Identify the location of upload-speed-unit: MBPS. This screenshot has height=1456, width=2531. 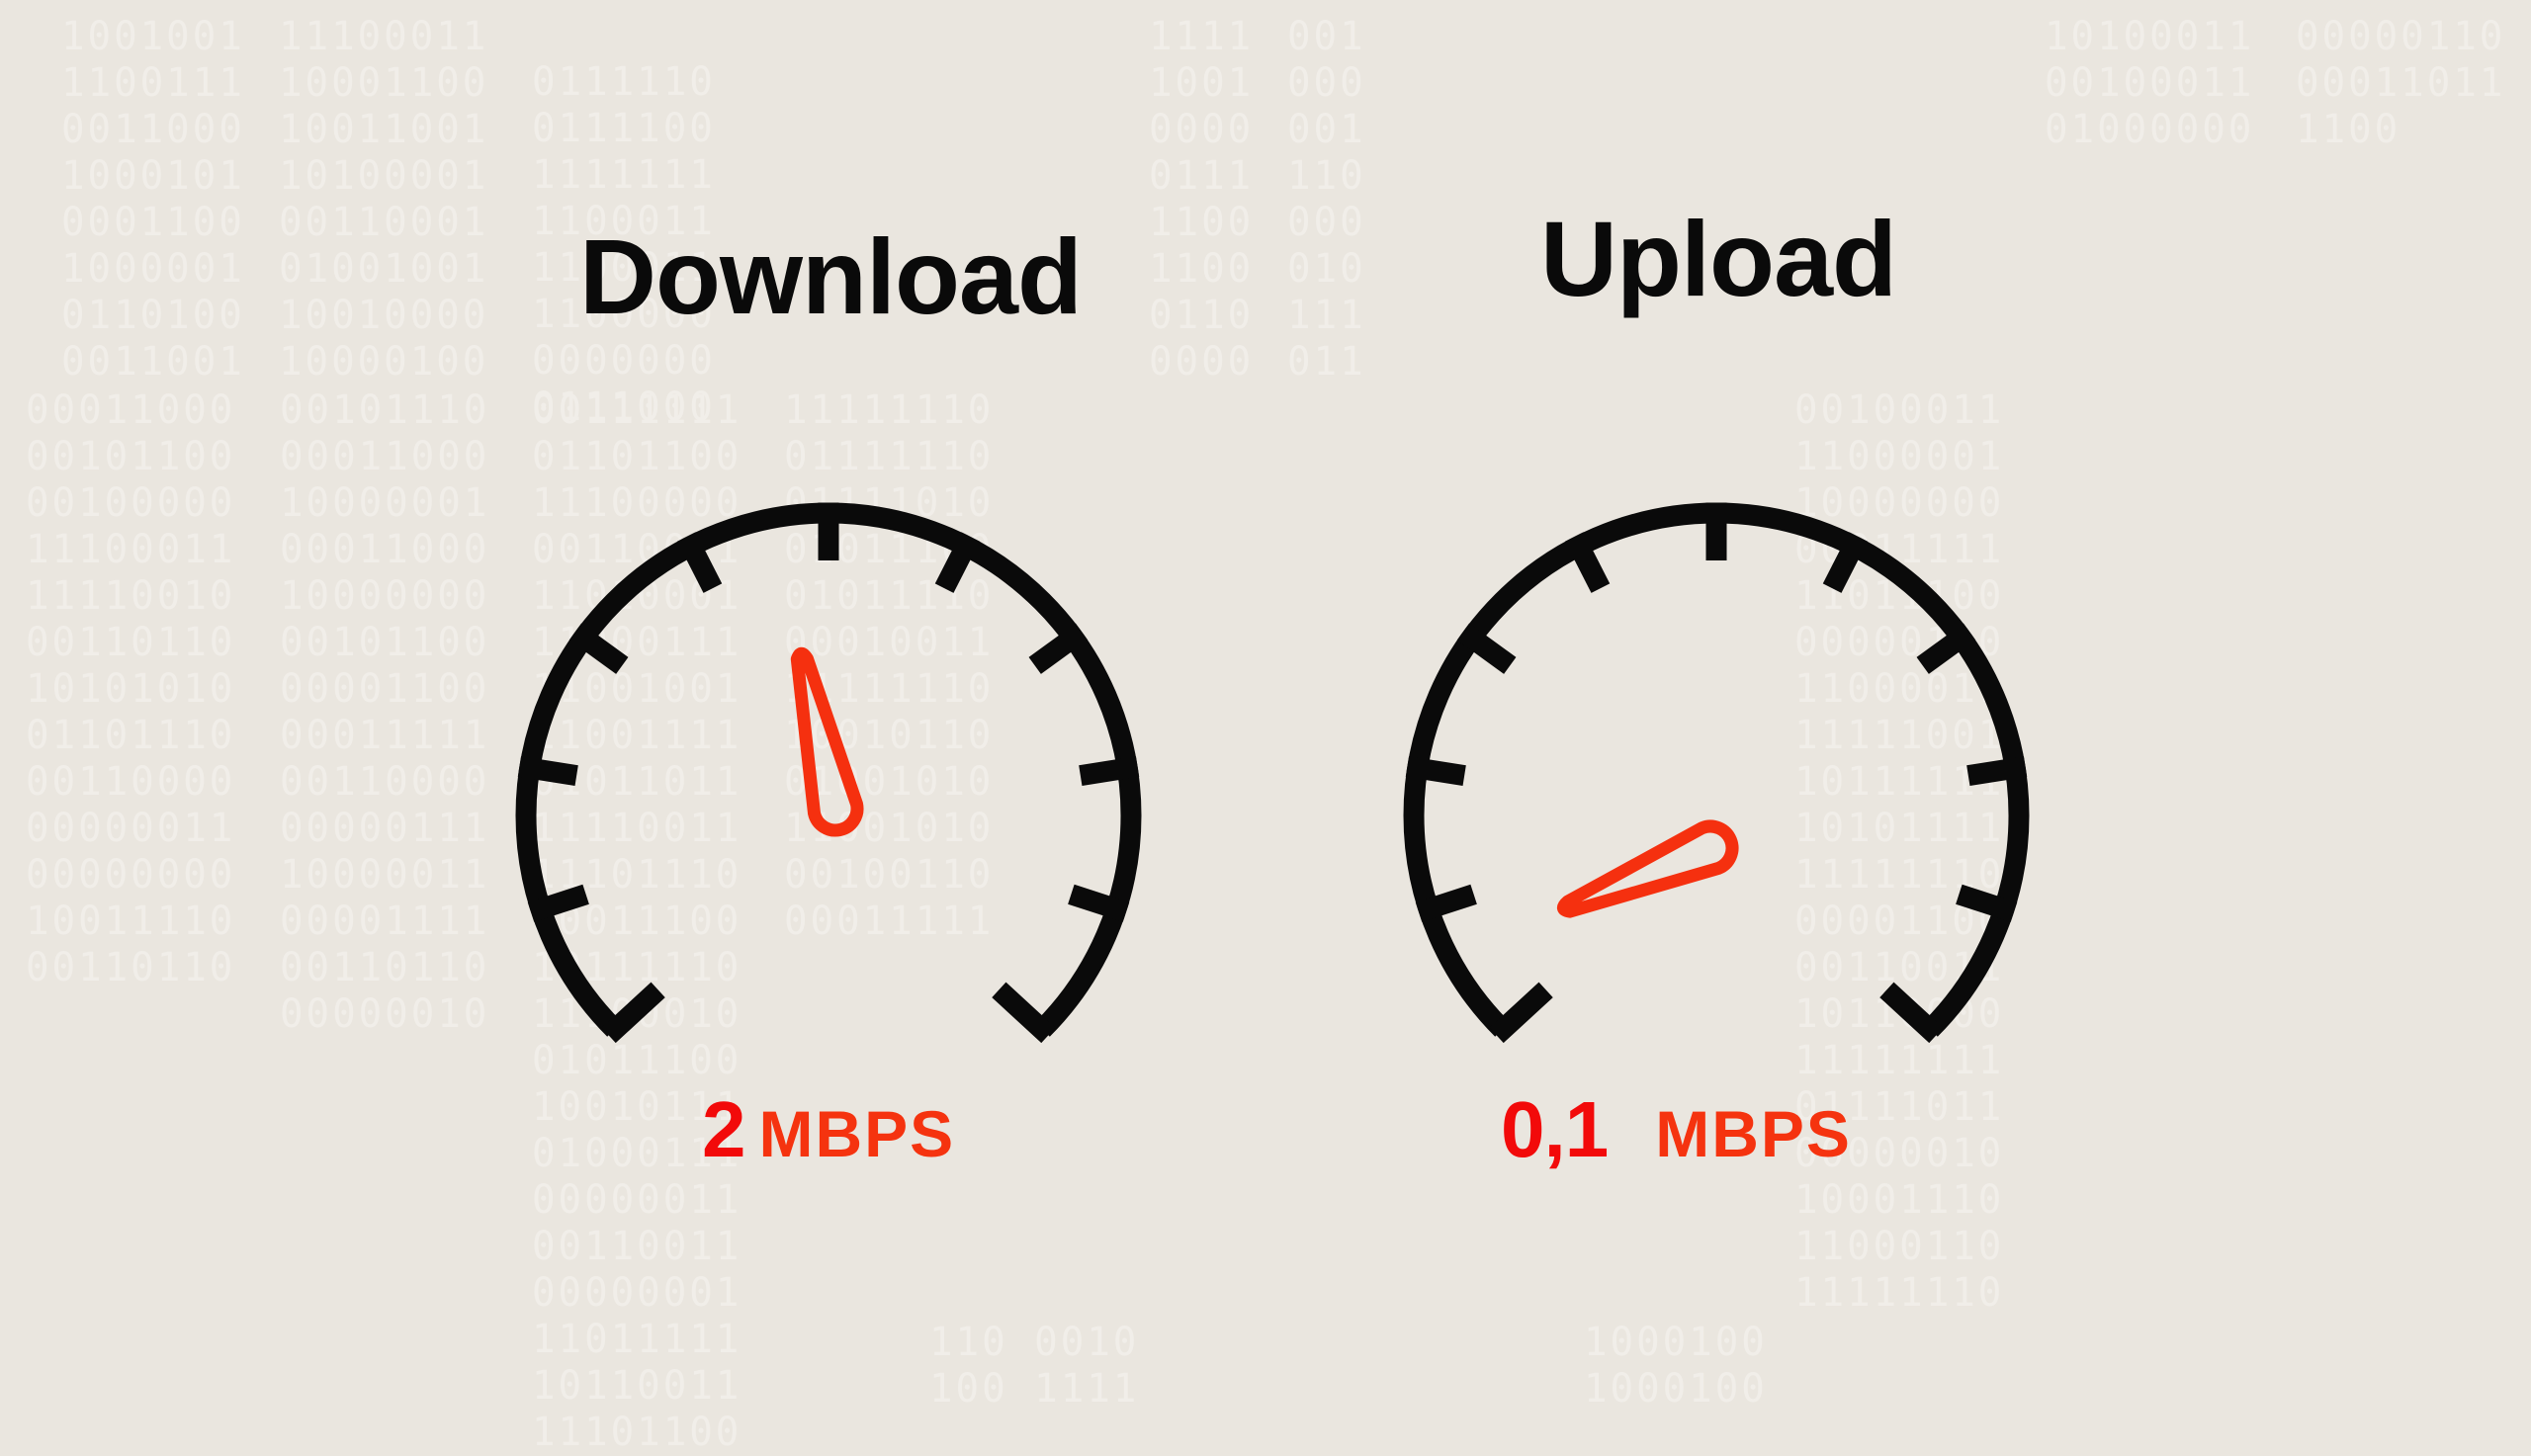
(1754, 1133).